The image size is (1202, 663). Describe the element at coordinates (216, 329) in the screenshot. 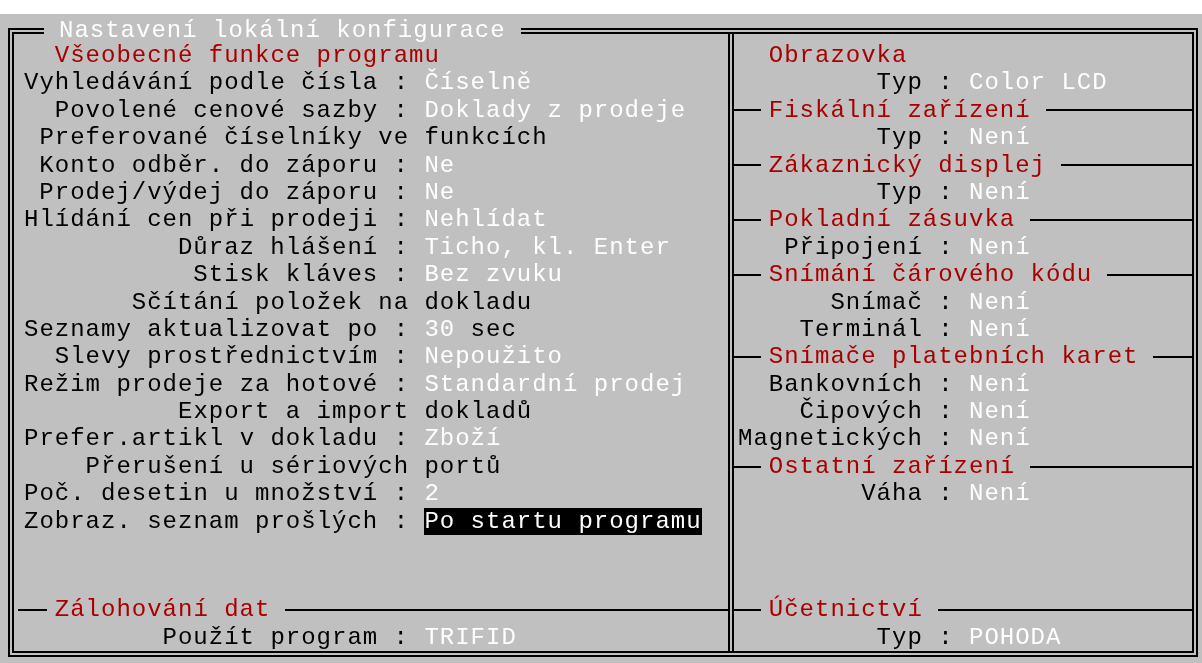

I see `field-label: Seznamy aktualizovat po :` at that location.